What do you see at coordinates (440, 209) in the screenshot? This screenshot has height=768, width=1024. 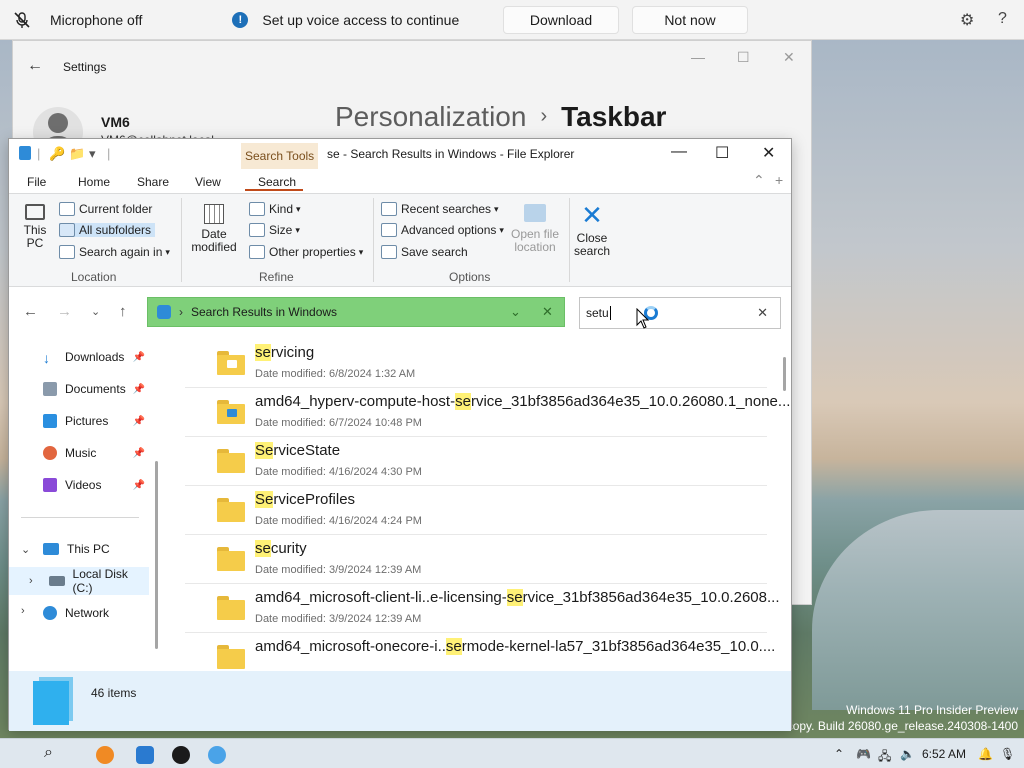 I see `recent-searches-button: Recent searches ▾` at bounding box center [440, 209].